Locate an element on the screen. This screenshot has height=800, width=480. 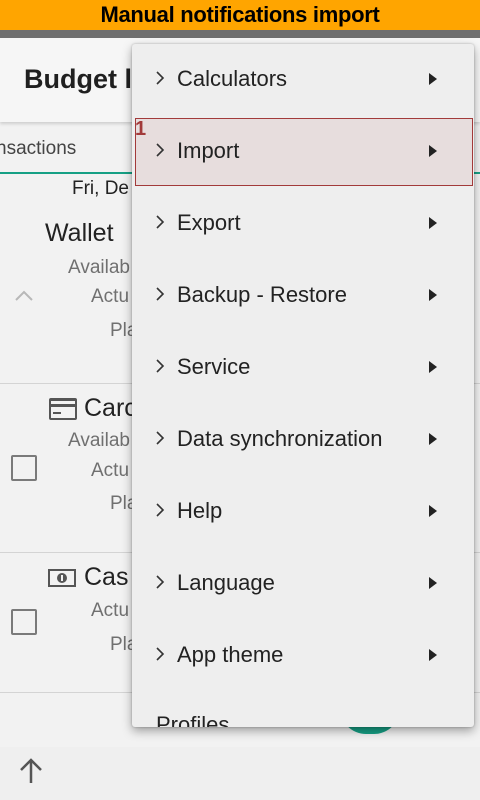
banner-title: Manual notifications import is located at coordinates (240, 14).